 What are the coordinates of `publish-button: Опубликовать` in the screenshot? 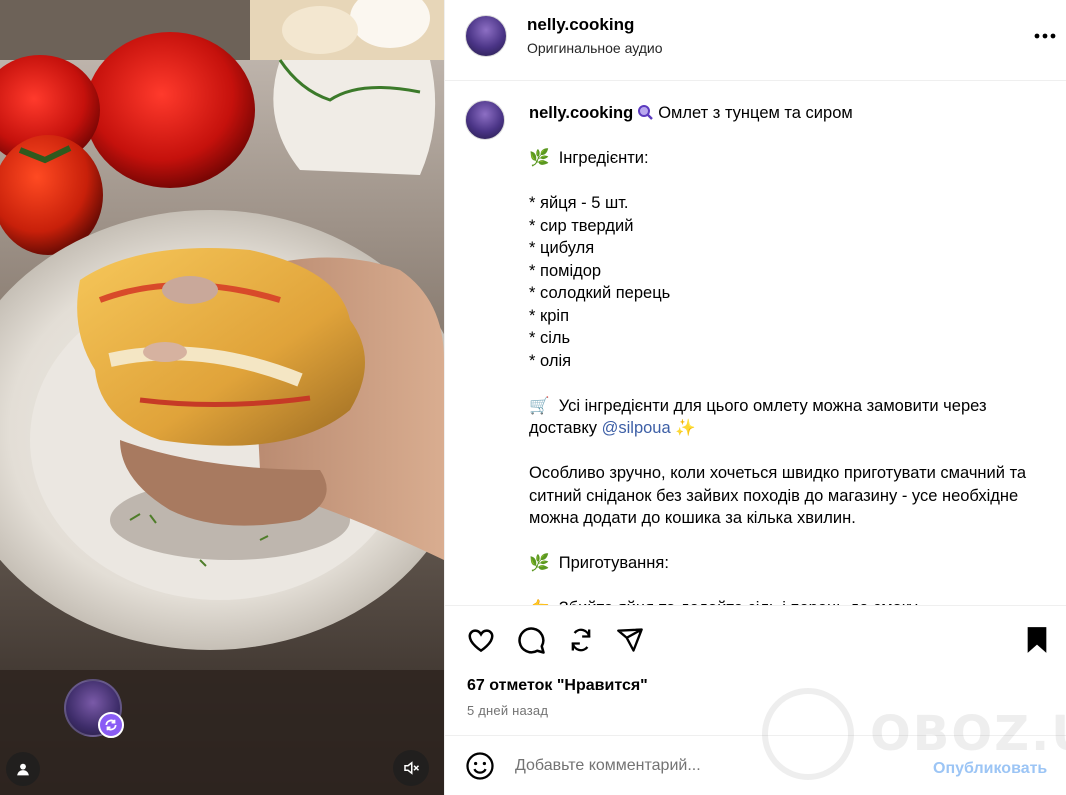 It's located at (990, 769).